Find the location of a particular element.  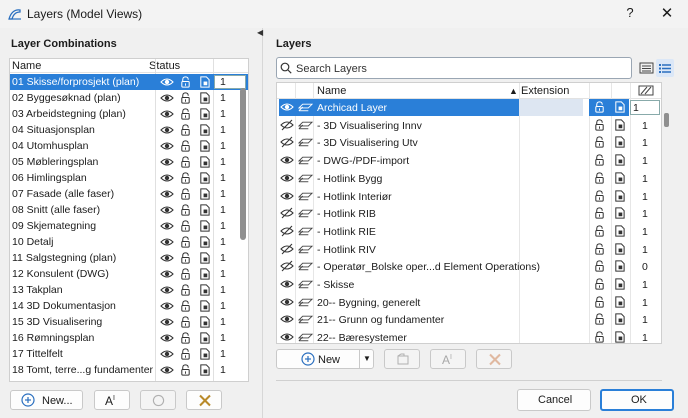

table-row: 22-- Bæresystemer 1 is located at coordinates (469, 336).